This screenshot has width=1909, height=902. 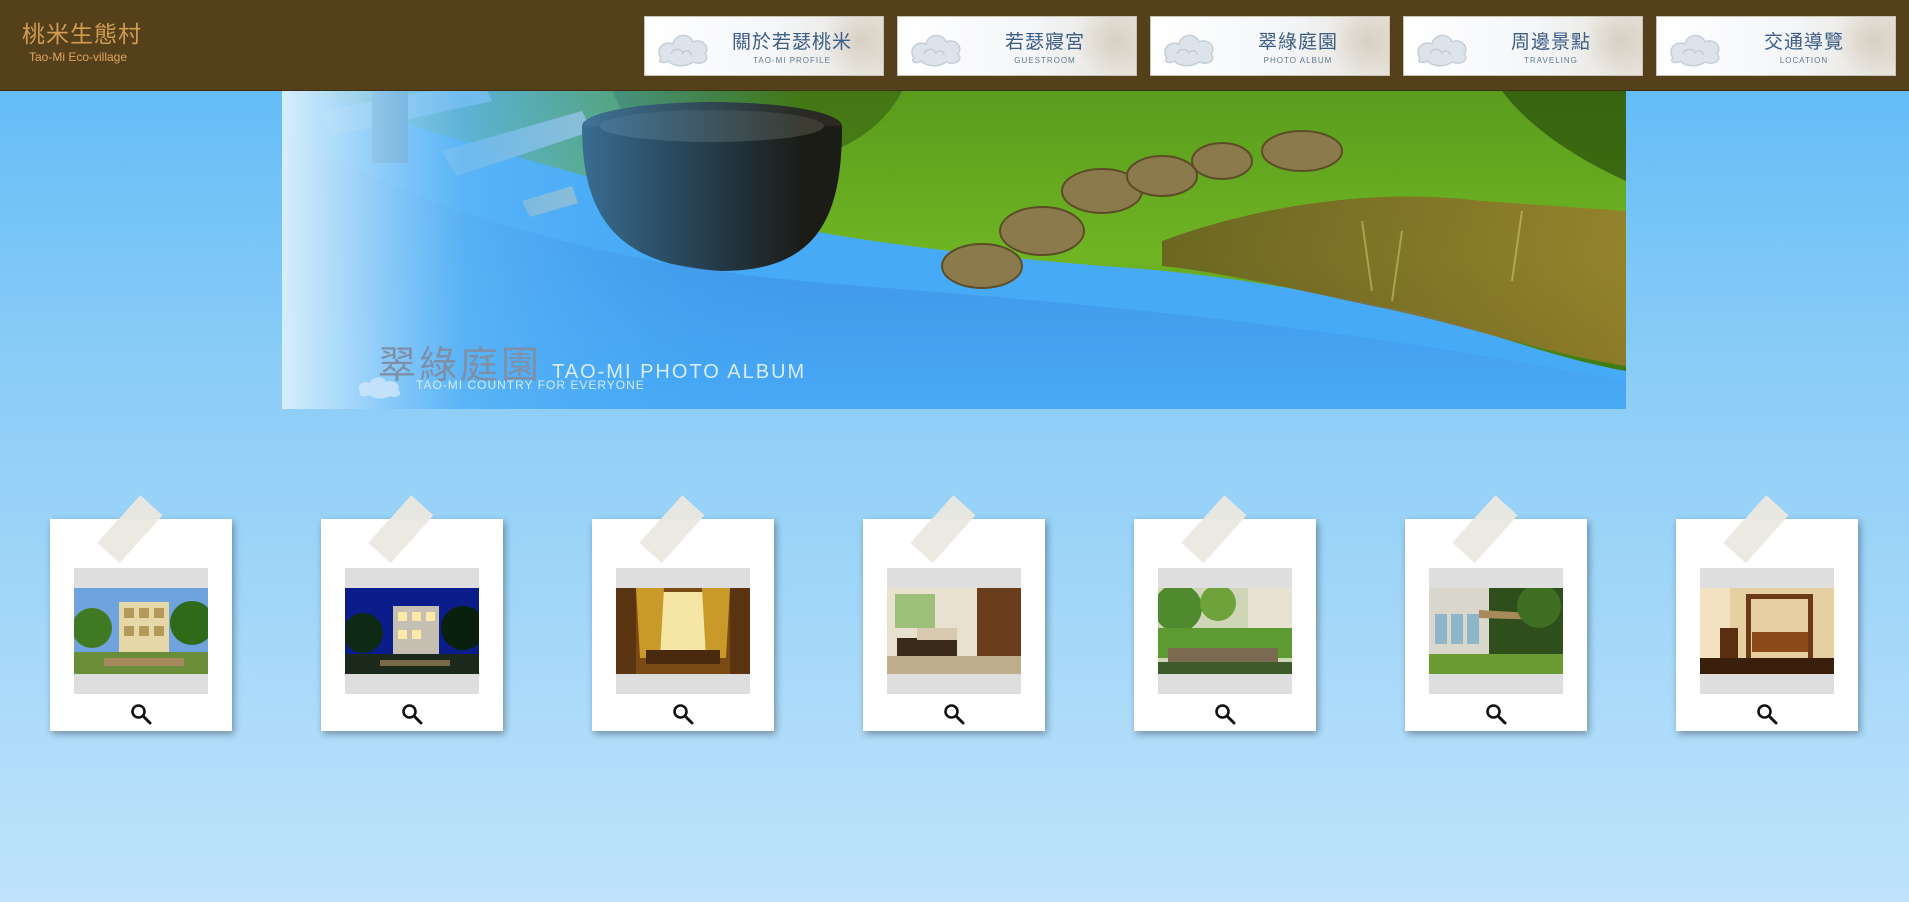 I want to click on nav-location-button: 交通導覽 LOCATION, so click(x=1776, y=46).